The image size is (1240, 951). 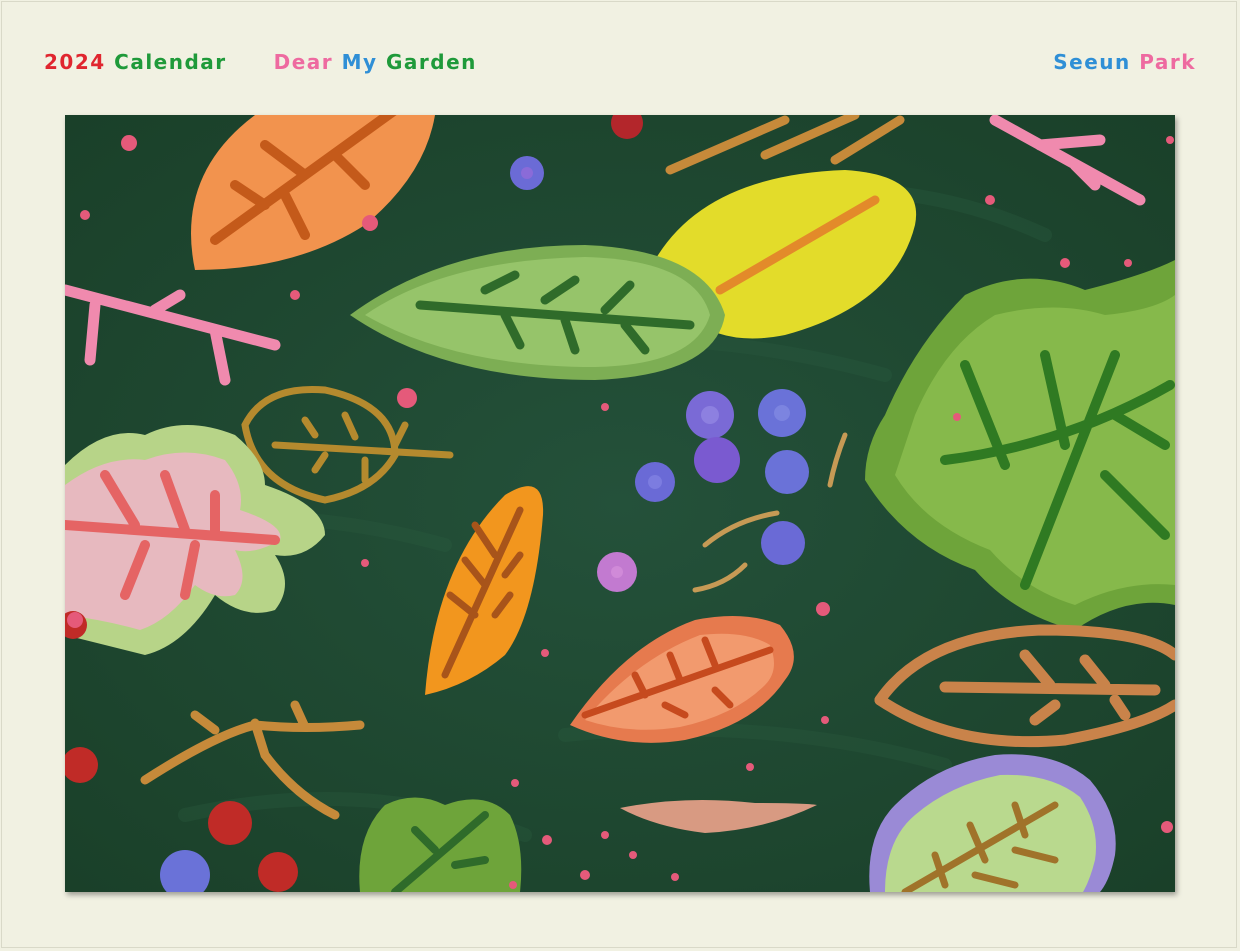 I want to click on series-dear: Dear, so click(x=303, y=62).